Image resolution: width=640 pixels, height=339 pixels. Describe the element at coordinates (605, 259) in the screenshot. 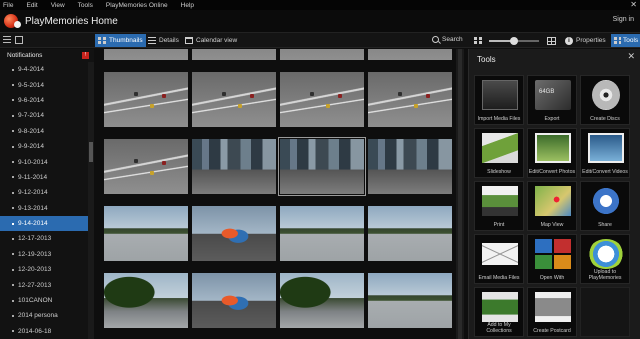

I see `tool-playmemories: Upload to PlayMemories` at that location.